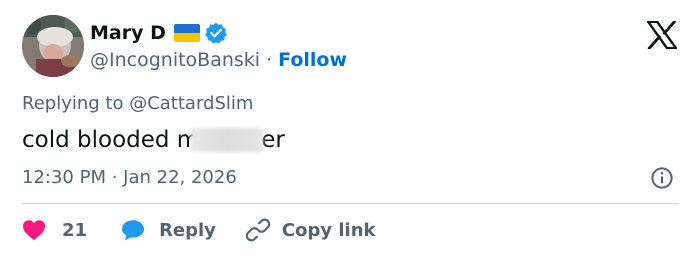 The width and height of the screenshot is (700, 256). Describe the element at coordinates (133, 230) in the screenshot. I see `reply-bubble-icon` at that location.